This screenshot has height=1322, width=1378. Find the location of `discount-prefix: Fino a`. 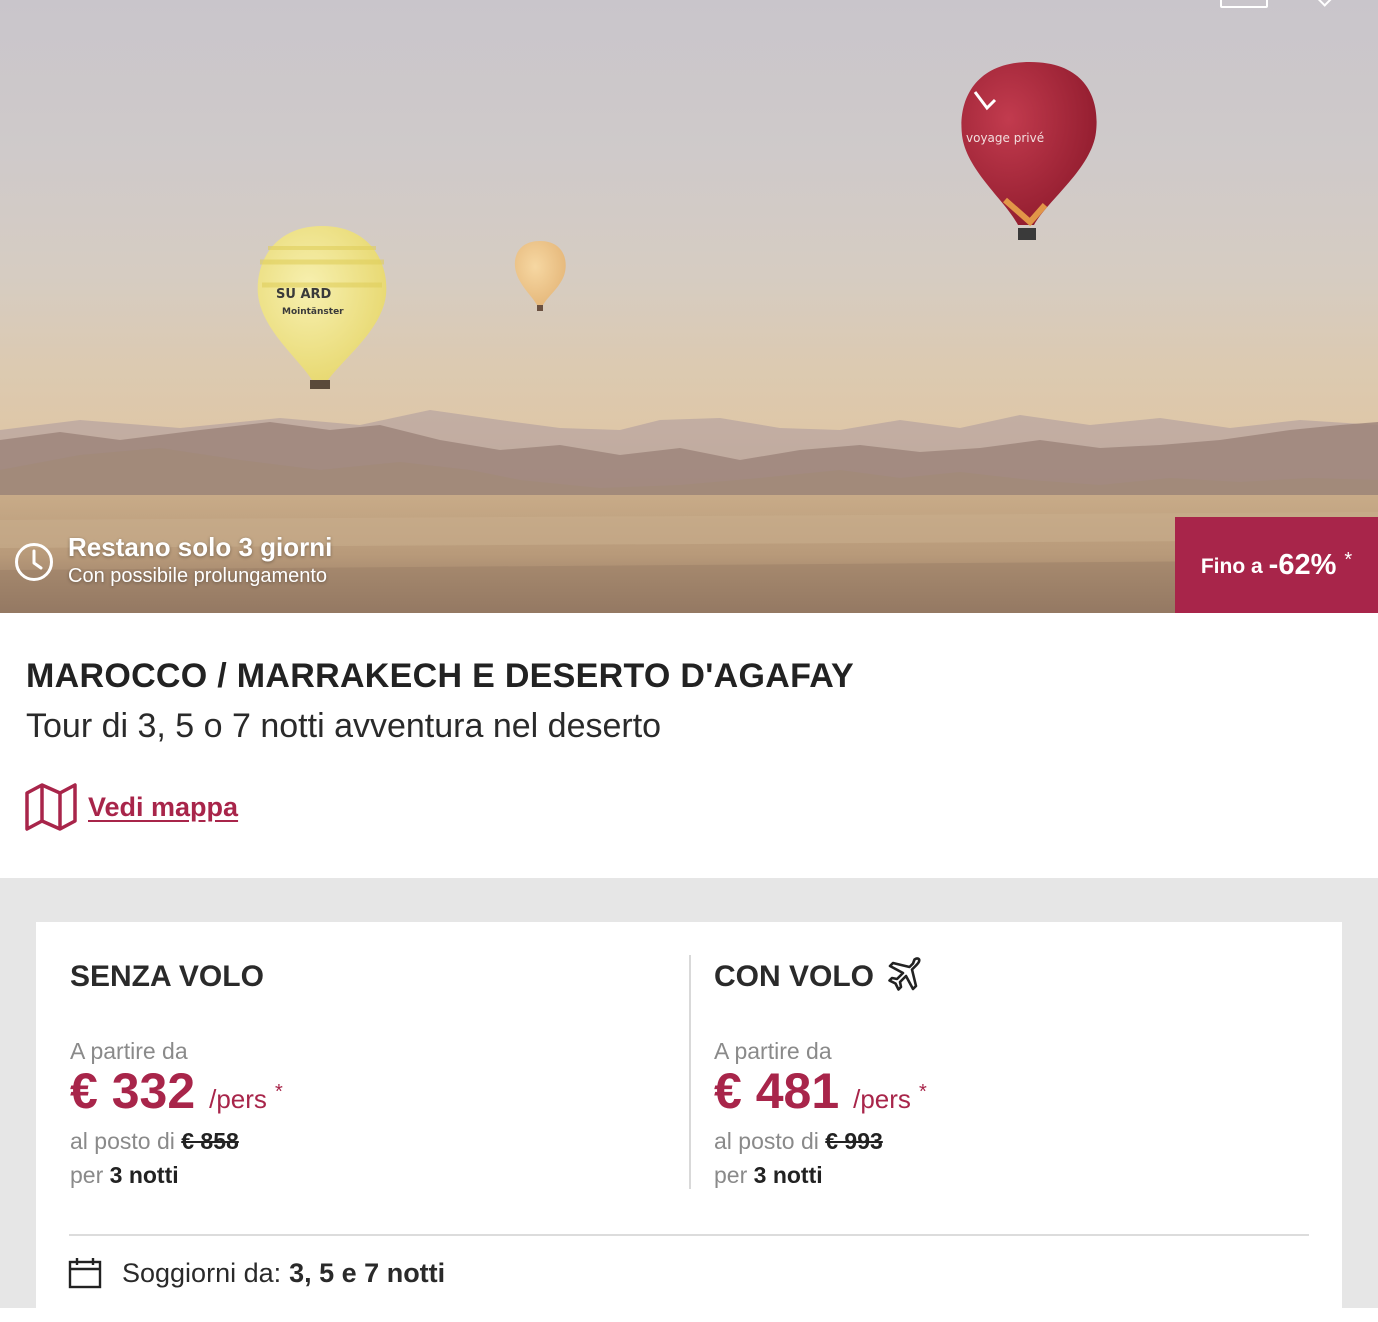

discount-prefix: Fino a is located at coordinates (1231, 566).